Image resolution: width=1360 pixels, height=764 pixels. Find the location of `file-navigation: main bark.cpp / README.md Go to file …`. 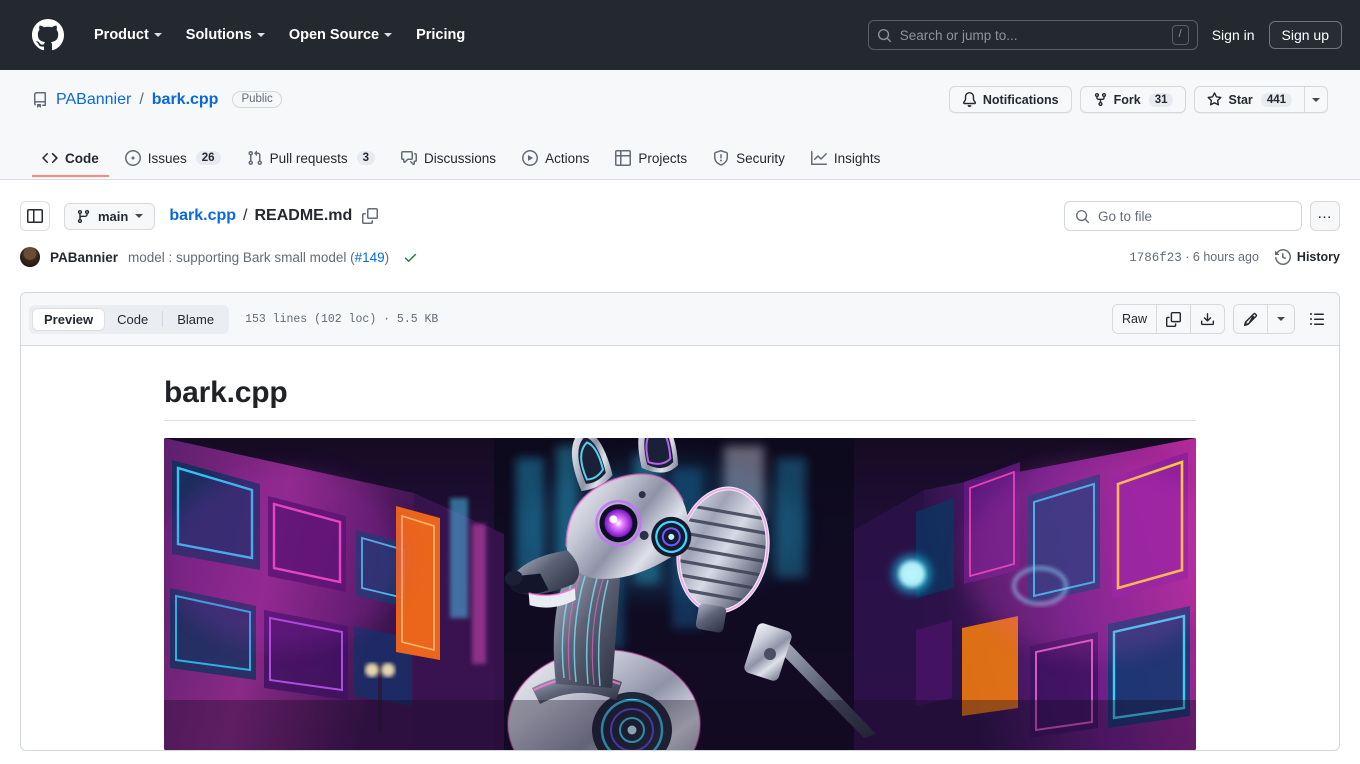

file-navigation: main bark.cpp / README.md Go to file … is located at coordinates (680, 208).